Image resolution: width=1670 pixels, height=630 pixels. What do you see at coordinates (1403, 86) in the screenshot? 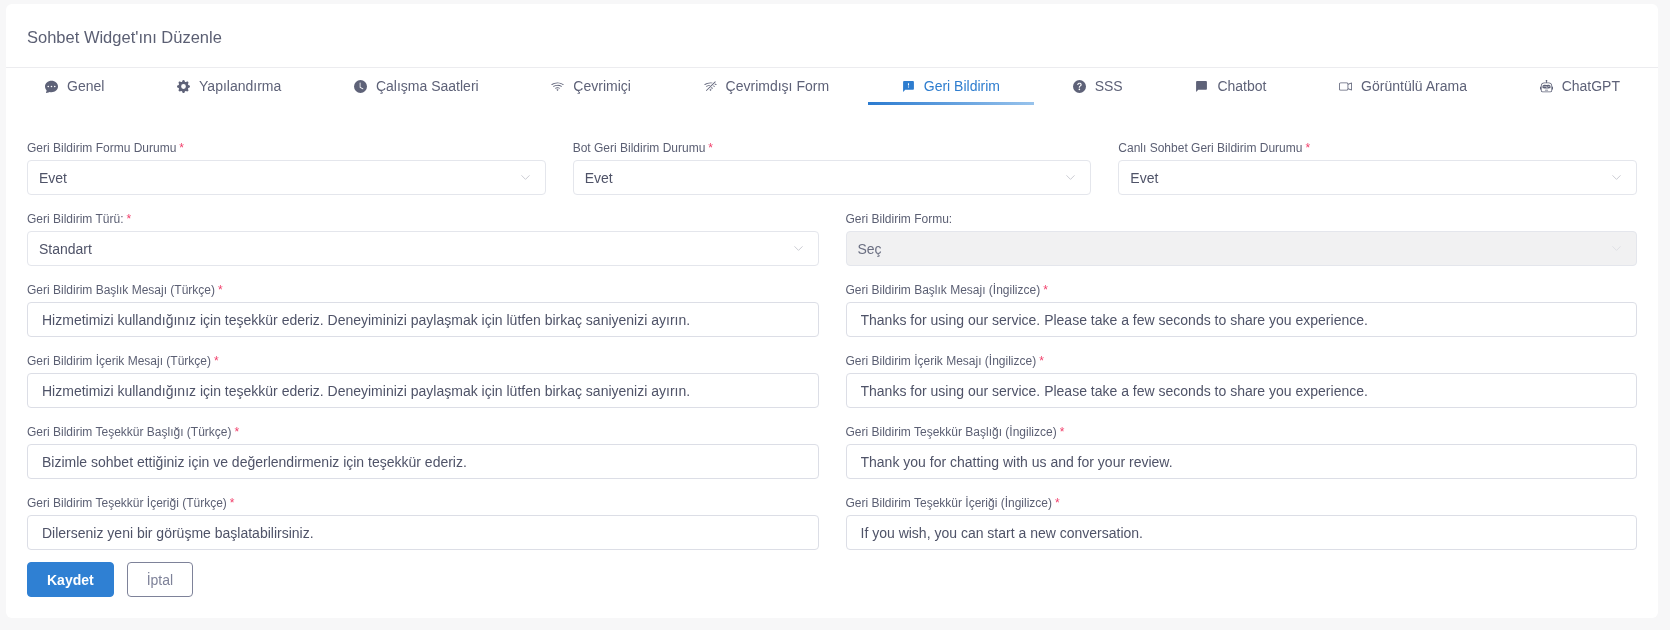
I see `tab: Görüntülü Arama` at bounding box center [1403, 86].